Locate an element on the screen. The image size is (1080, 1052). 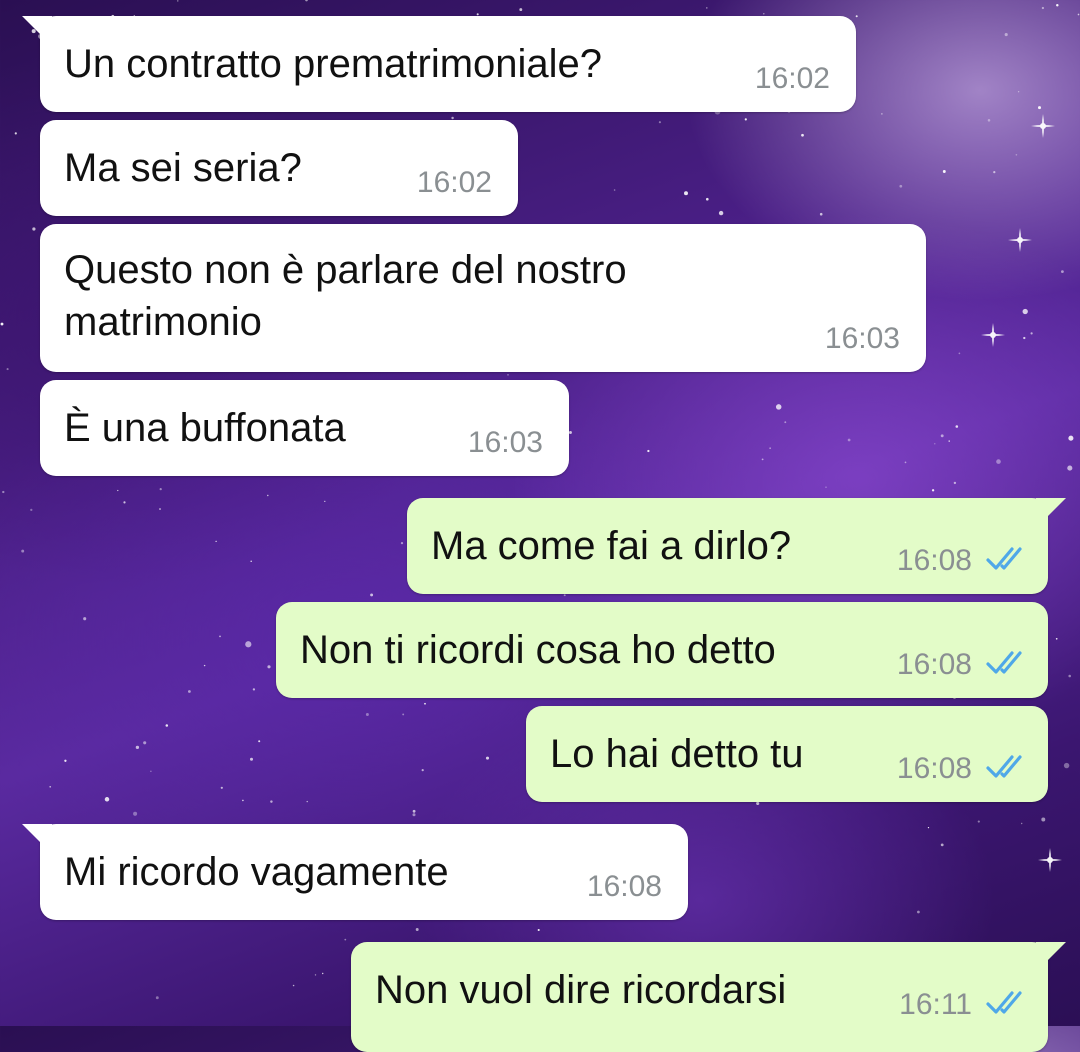
message-outgoing: Ma come fai a dirlo? 16:08 is located at coordinates (736, 546).